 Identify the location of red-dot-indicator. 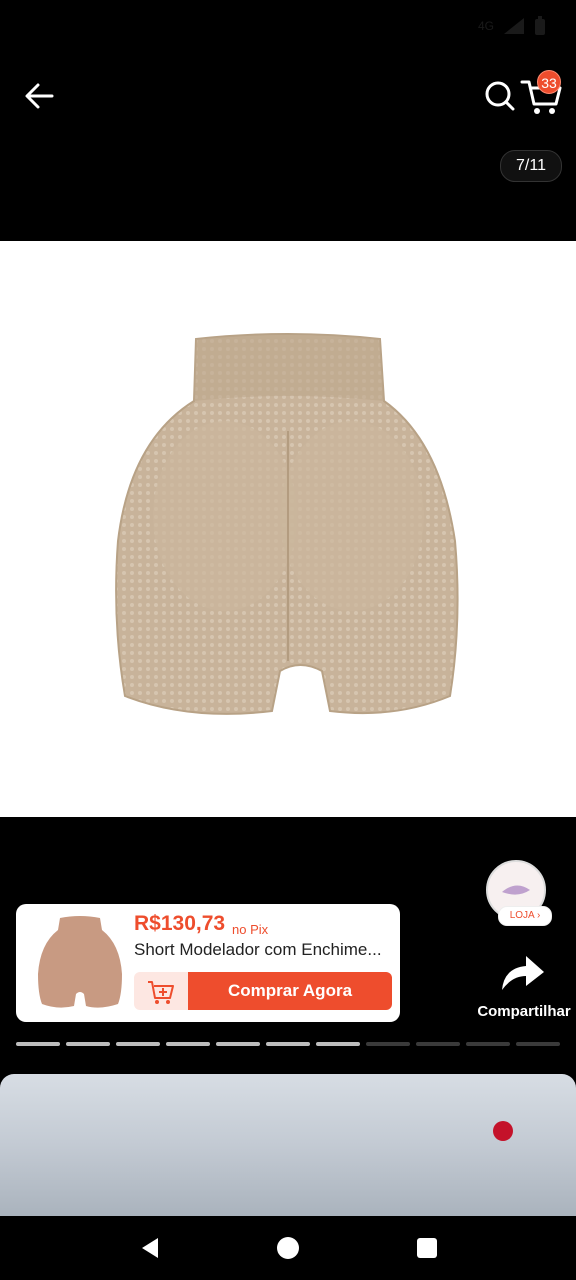
(503, 1131).